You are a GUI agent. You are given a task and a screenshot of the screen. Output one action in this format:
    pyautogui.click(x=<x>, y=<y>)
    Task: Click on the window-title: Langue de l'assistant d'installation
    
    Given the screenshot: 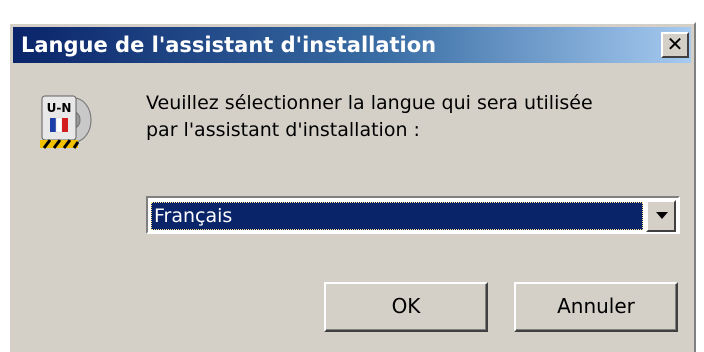 What is the action you would take?
    pyautogui.click(x=229, y=45)
    